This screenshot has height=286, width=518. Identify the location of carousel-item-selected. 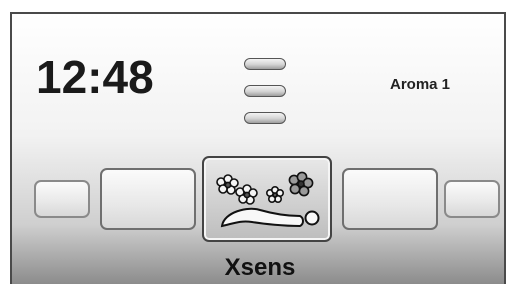
(267, 199).